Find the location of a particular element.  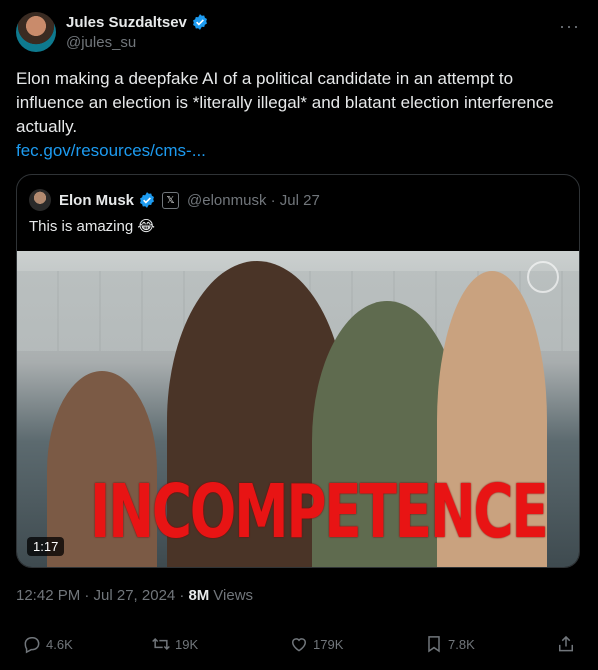

tweet-timestamp: 12:42 PM · Jul 27, 2024 · 8M Views is located at coordinates (134, 595).